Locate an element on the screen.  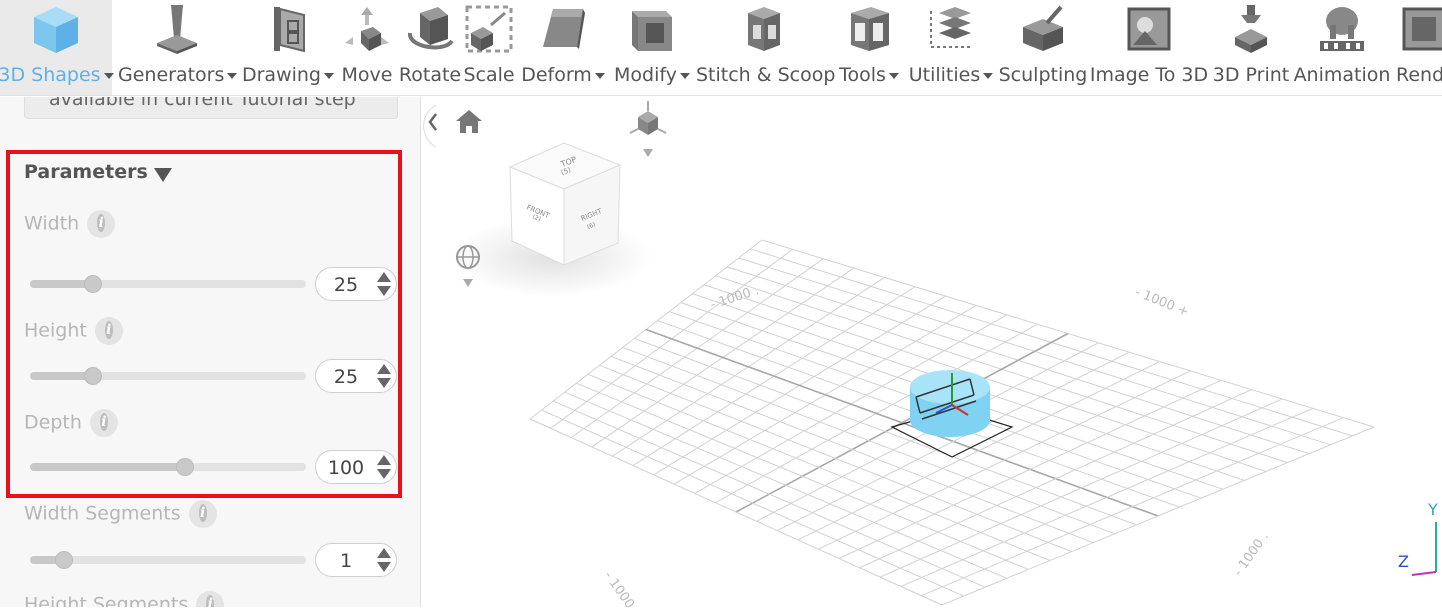
tool-drawing: Drawing is located at coordinates (288, 47).